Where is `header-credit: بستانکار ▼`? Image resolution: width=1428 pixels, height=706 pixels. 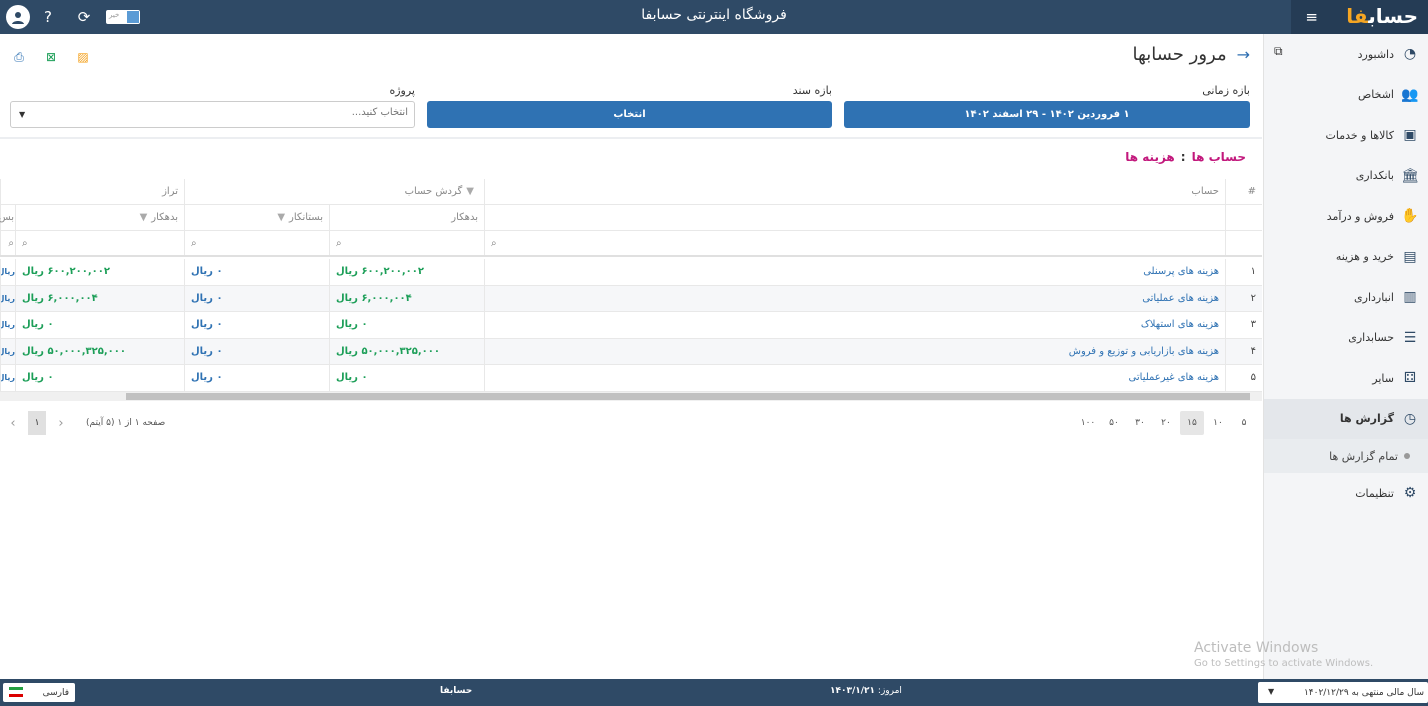 header-credit: بستانکار ▼ is located at coordinates (256, 217).